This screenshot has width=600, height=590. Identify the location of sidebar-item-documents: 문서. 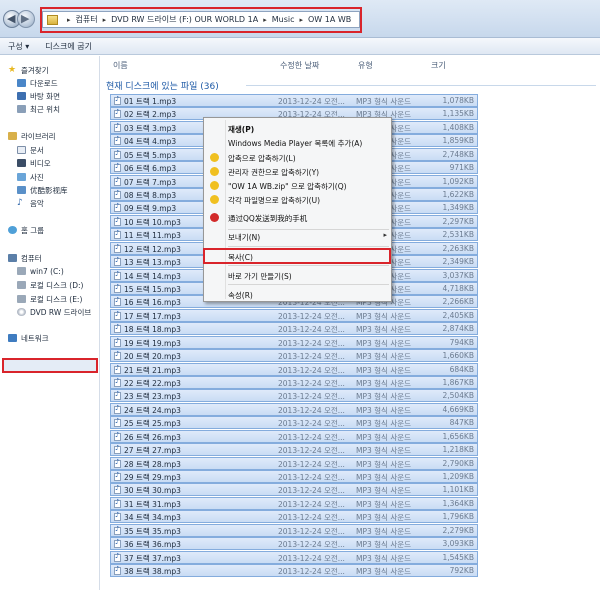
(30, 150).